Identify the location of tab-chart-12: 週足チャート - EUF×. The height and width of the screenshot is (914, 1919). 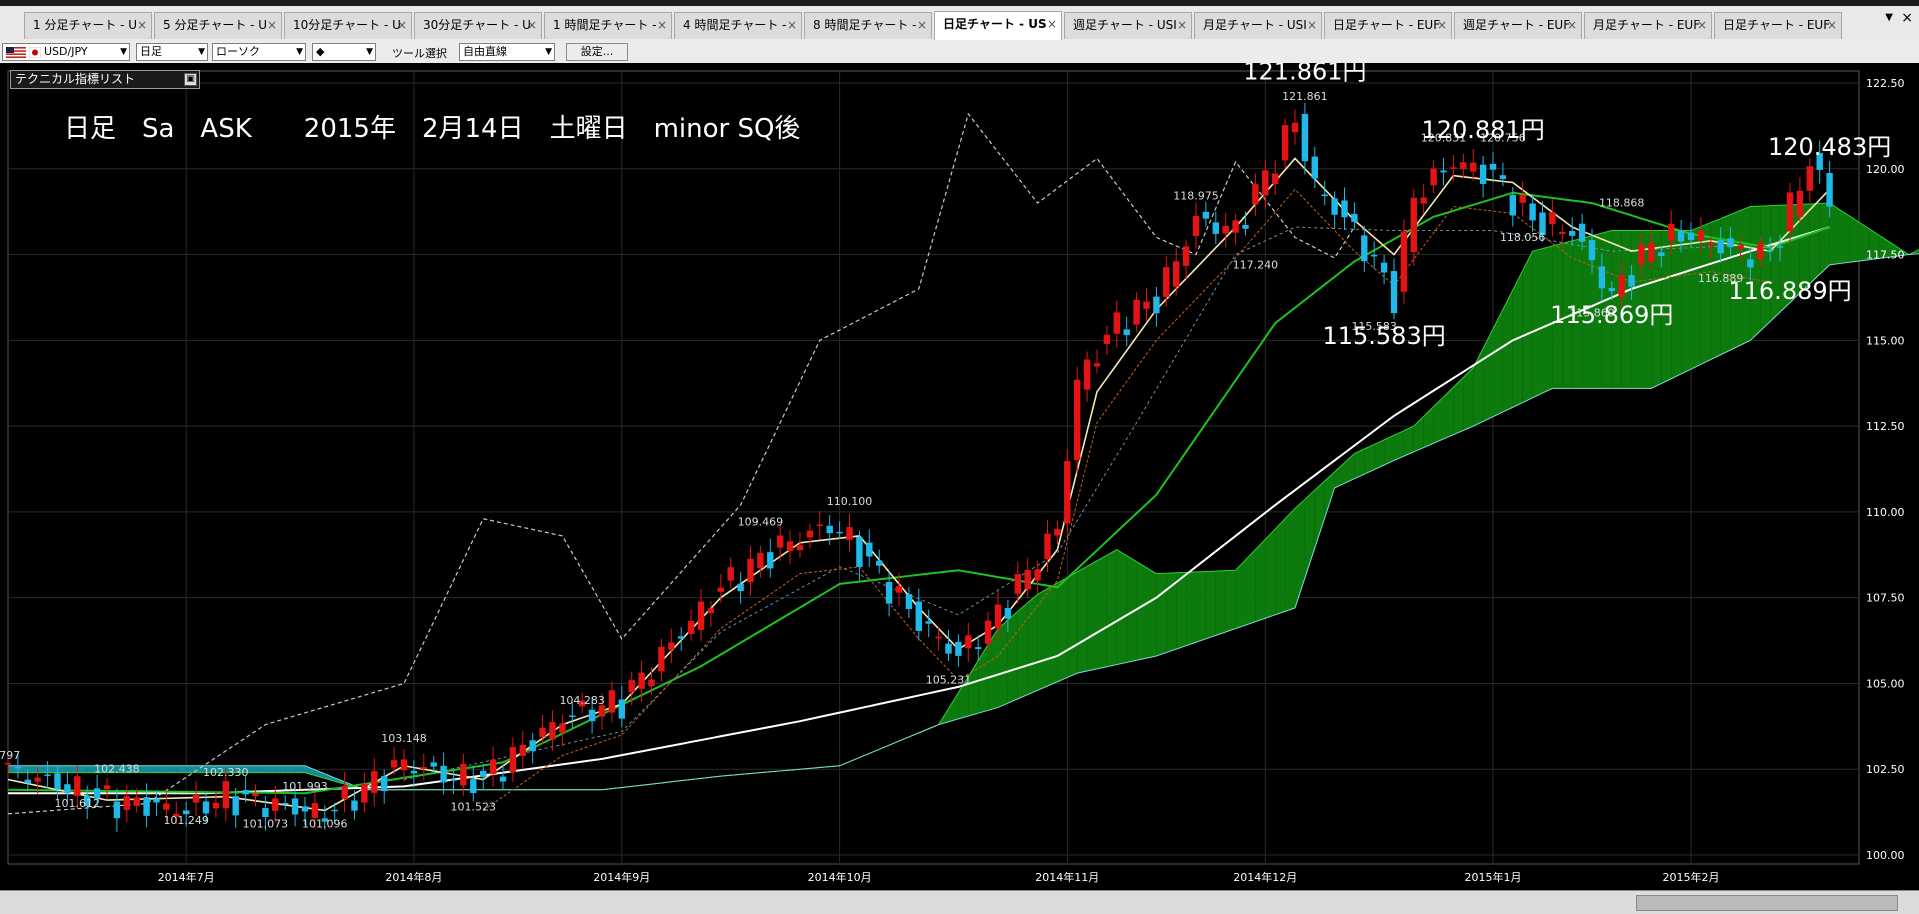
(1518, 25).